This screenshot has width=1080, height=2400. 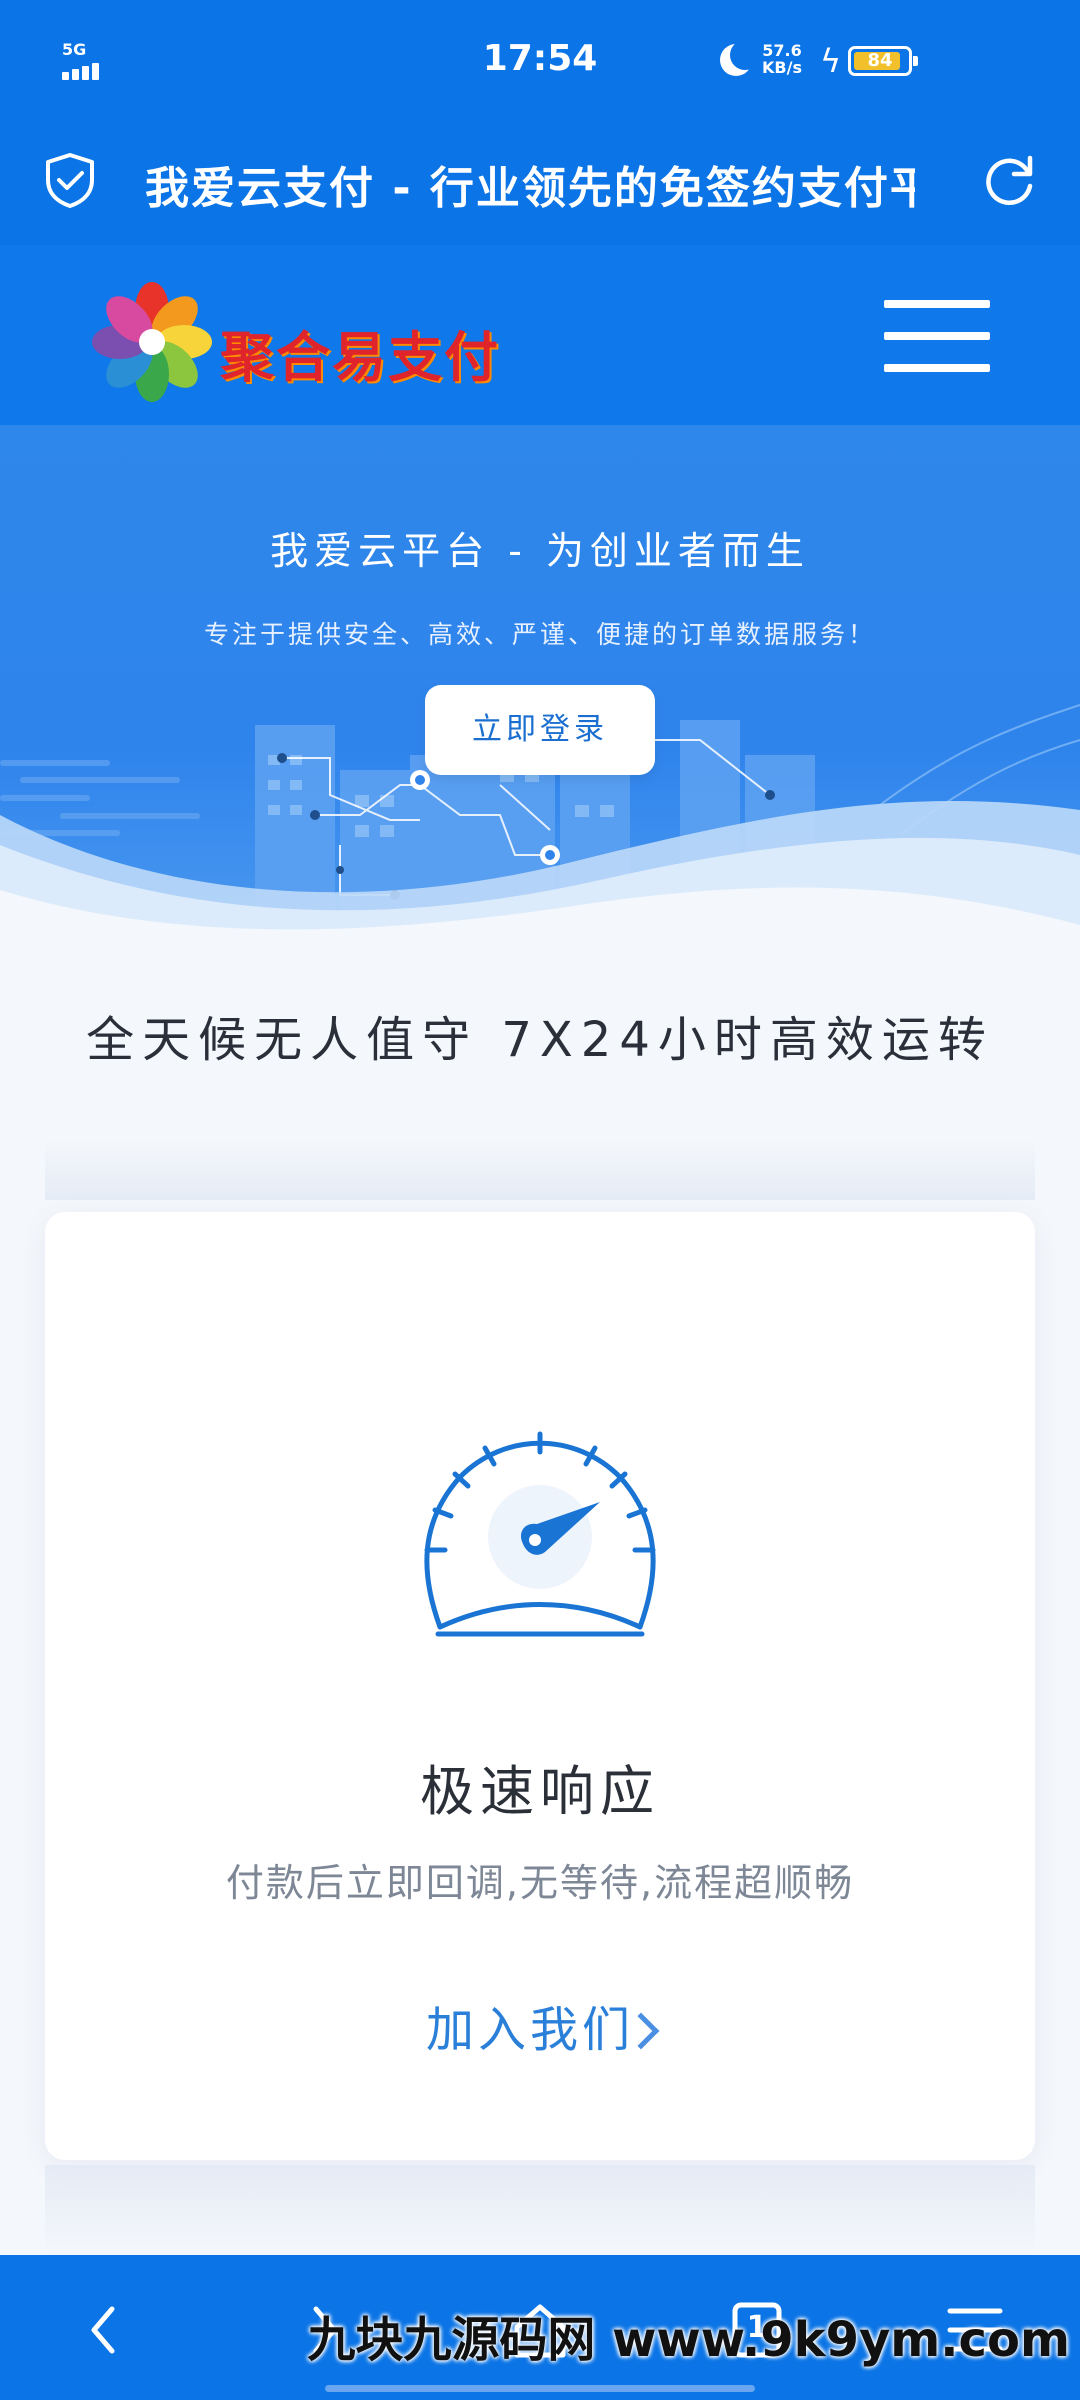 I want to click on hamburger-menu-icon, so click(x=937, y=336).